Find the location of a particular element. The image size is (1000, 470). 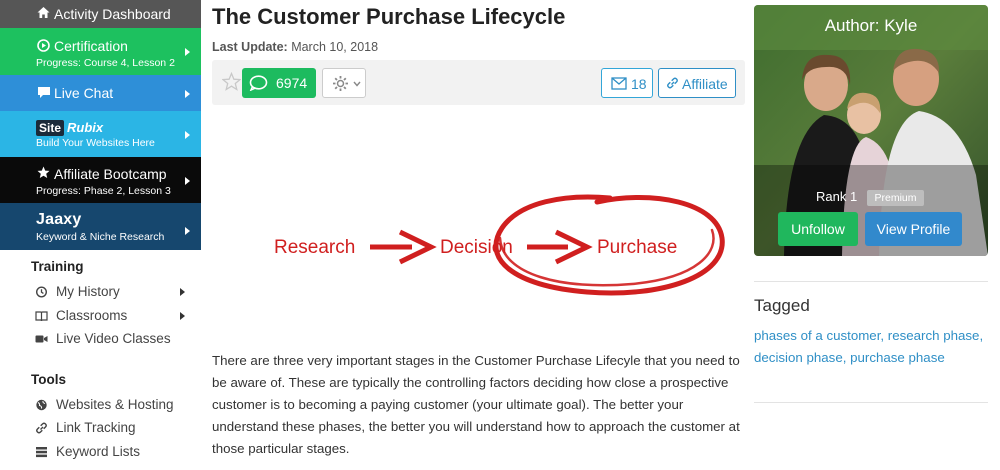

nav-label: Websites & Hosting is located at coordinates (115, 404).